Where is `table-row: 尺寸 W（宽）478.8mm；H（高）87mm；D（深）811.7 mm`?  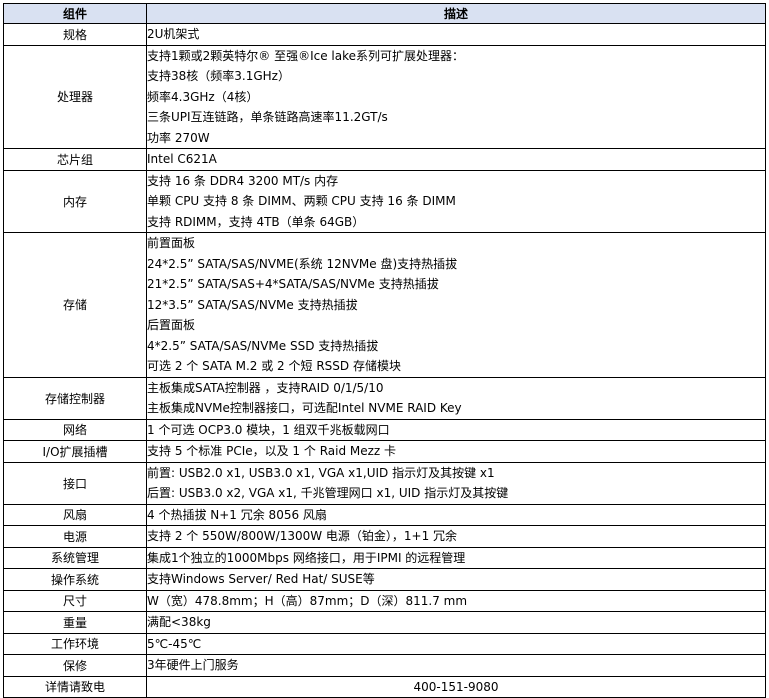
table-row: 尺寸 W（宽）478.8mm；H（高）87mm；D（深）811.7 mm is located at coordinates (384, 600).